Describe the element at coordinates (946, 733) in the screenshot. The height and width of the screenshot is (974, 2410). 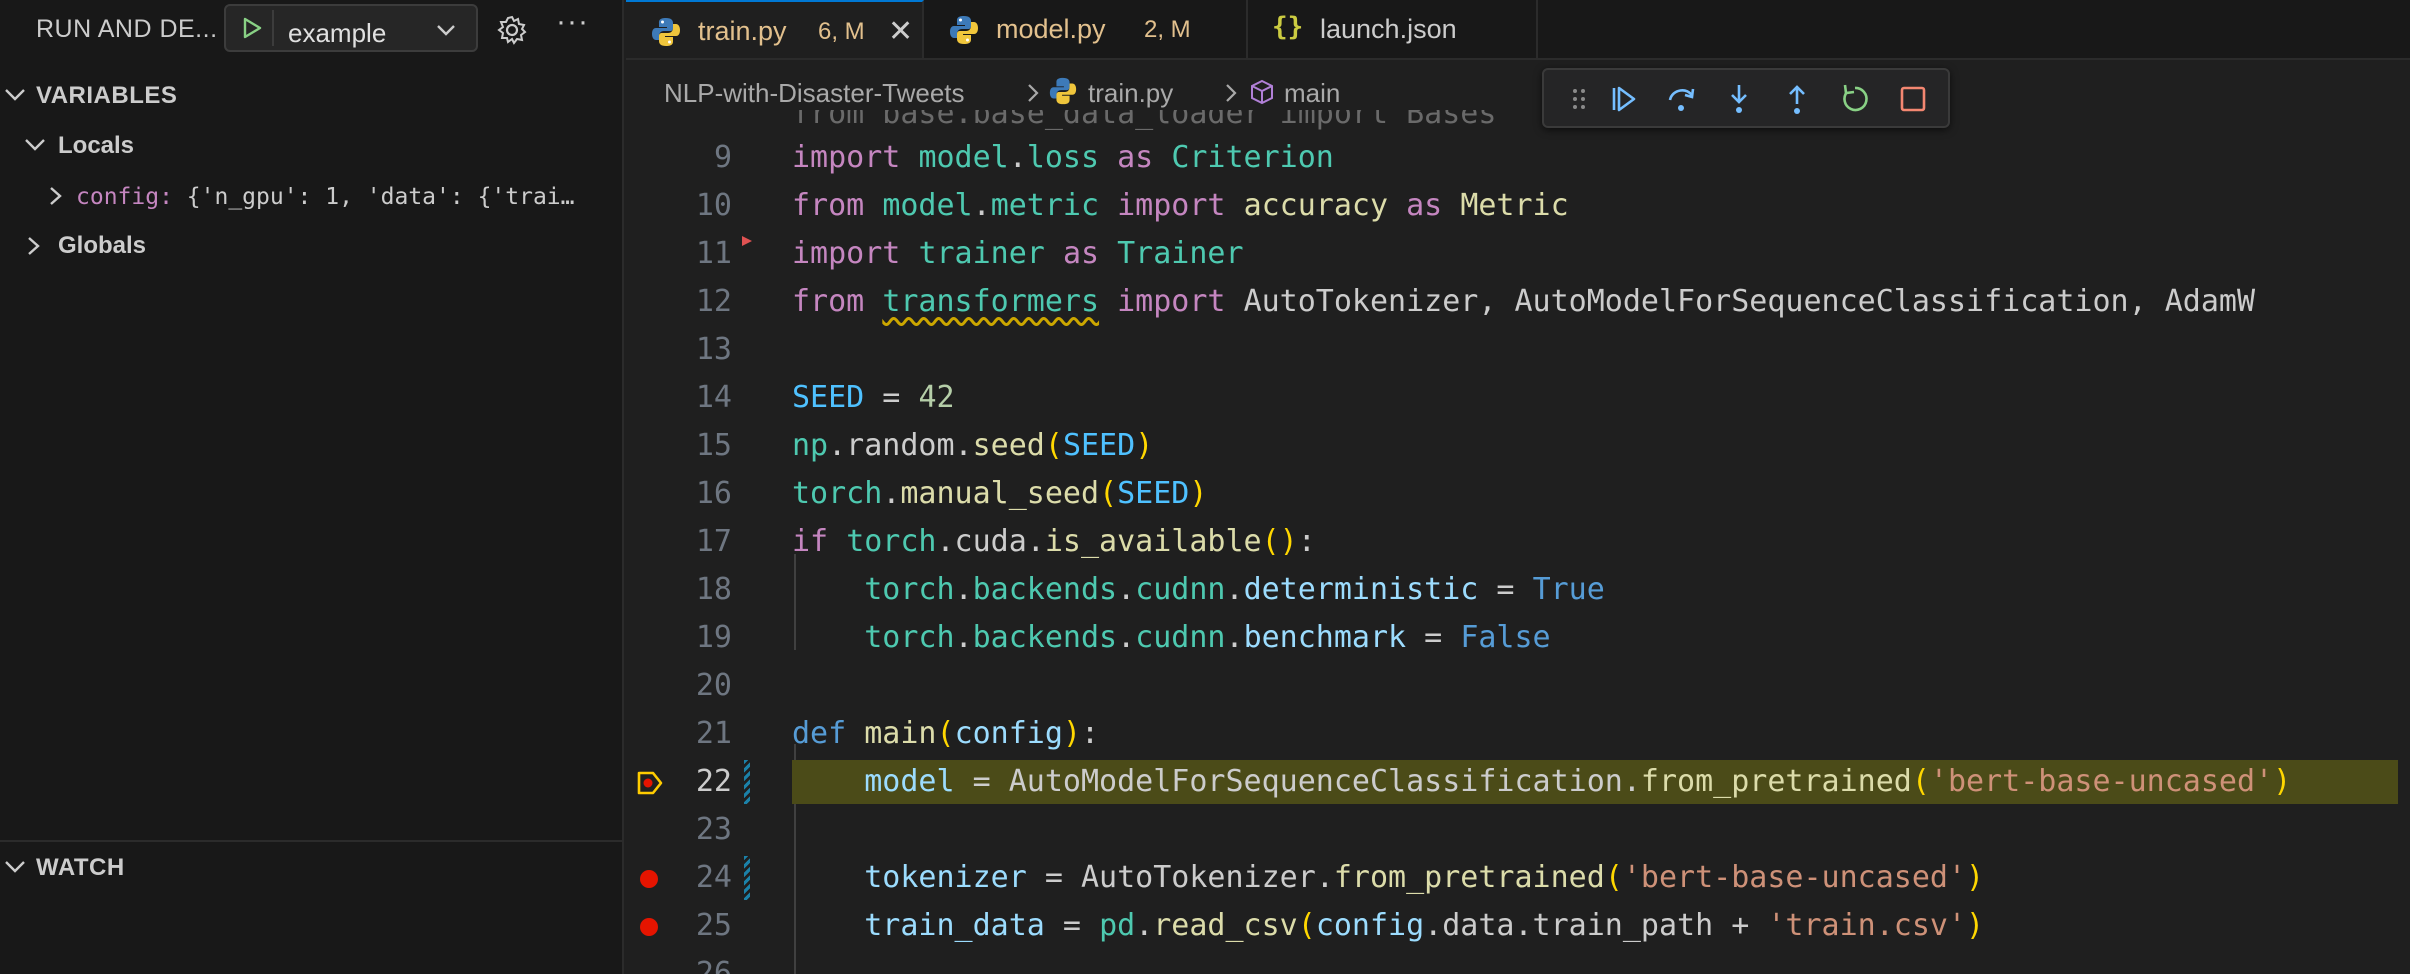
I see `code-text: def main(config):` at that location.